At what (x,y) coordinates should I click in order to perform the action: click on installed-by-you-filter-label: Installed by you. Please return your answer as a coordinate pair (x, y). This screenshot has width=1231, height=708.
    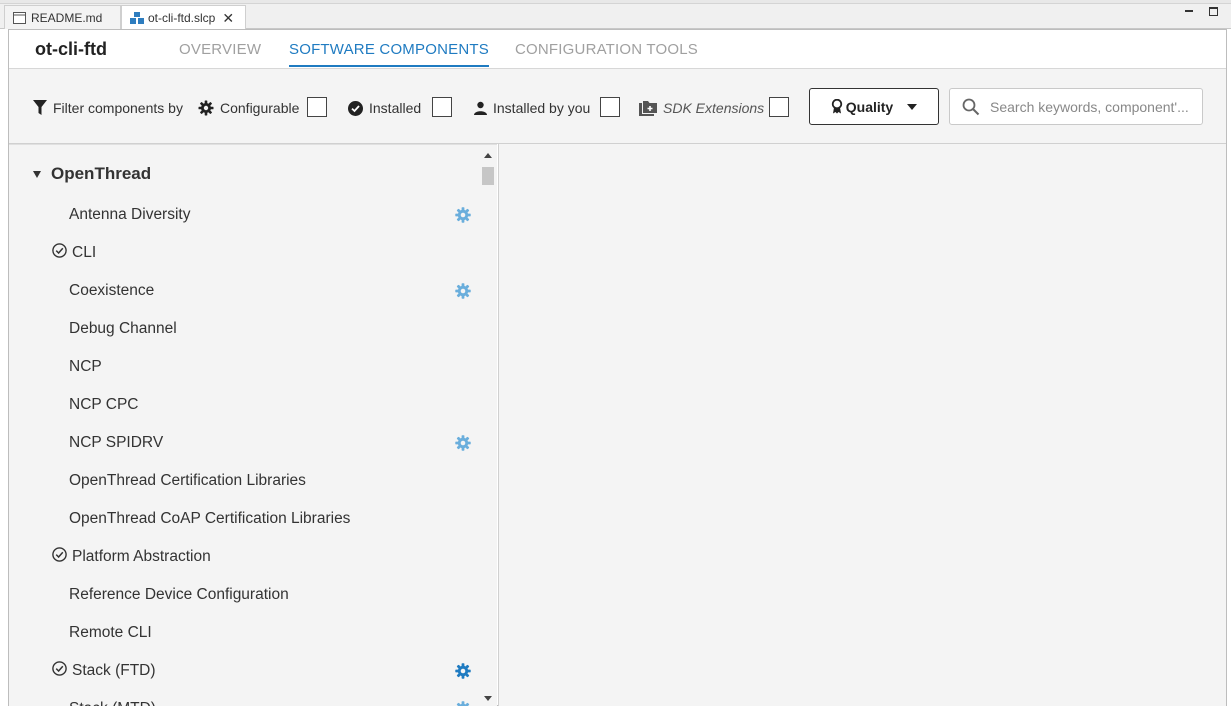
    Looking at the image, I should click on (532, 108).